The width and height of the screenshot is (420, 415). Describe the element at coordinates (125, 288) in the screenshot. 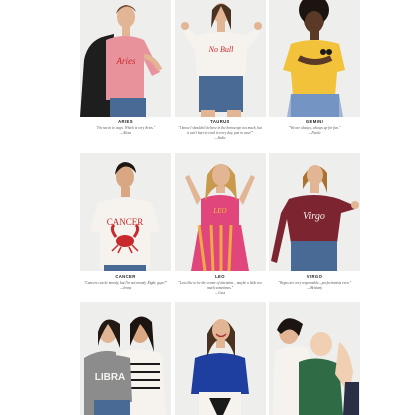

I see `tile-author: —Jenny` at that location.